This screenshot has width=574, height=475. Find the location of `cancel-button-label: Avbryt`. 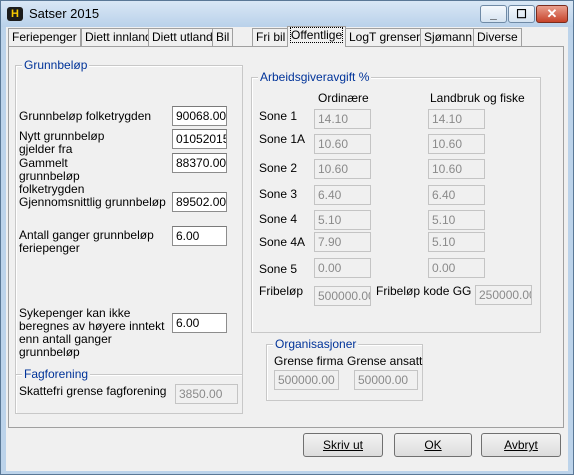

cancel-button-label: Avbryt is located at coordinates (521, 445).